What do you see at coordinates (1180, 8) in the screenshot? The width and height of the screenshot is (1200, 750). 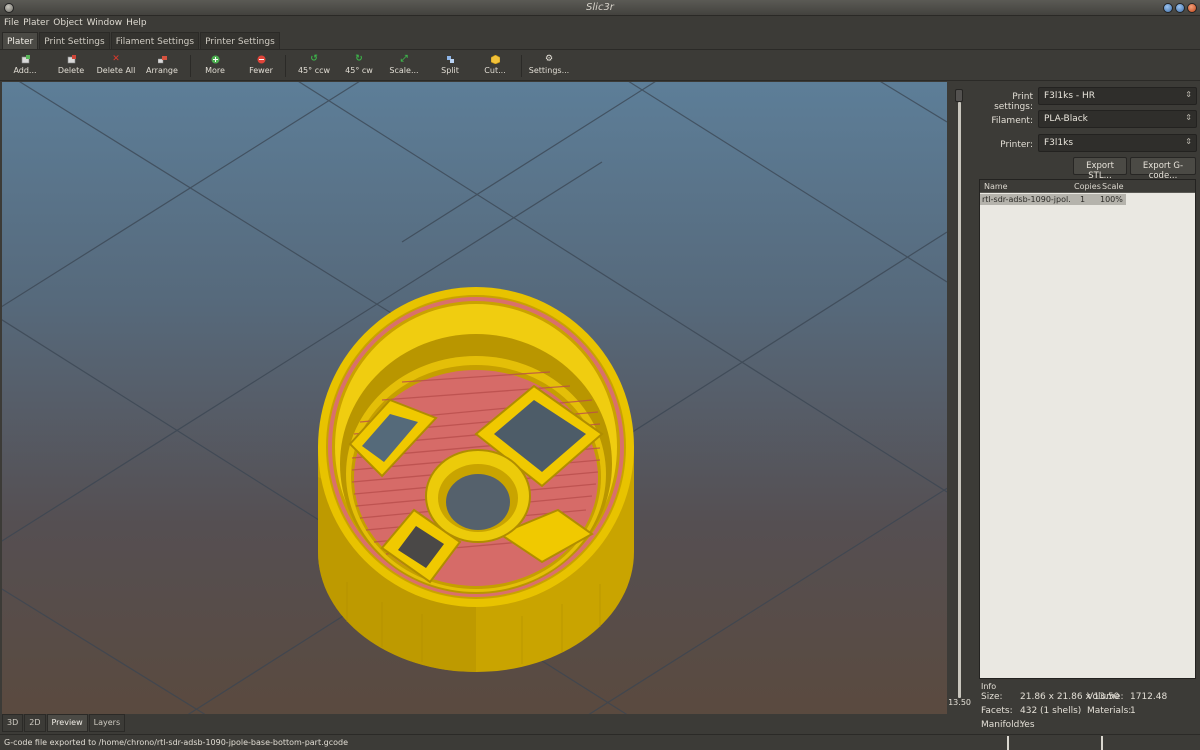 I see `maximize-button` at bounding box center [1180, 8].